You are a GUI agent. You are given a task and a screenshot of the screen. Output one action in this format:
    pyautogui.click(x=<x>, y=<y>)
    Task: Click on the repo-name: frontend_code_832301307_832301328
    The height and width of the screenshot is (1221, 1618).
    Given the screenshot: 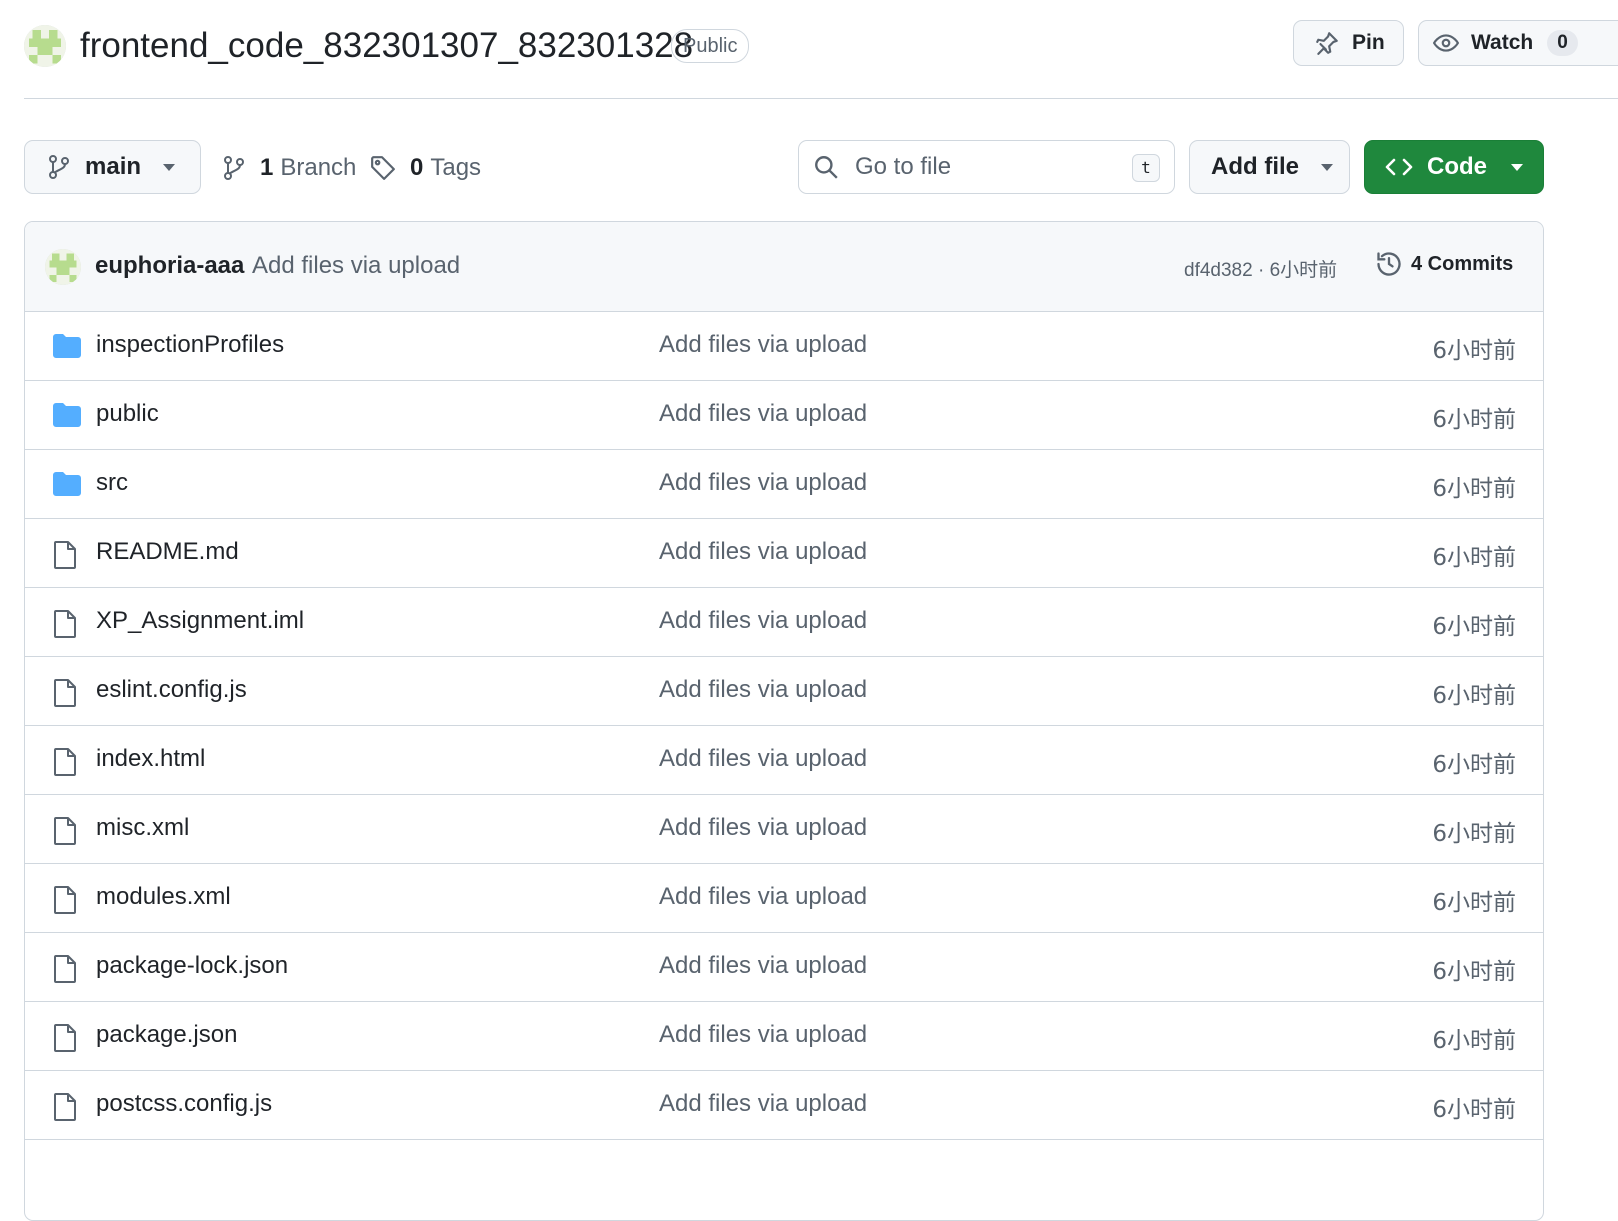 What is the action you would take?
    pyautogui.click(x=386, y=46)
    